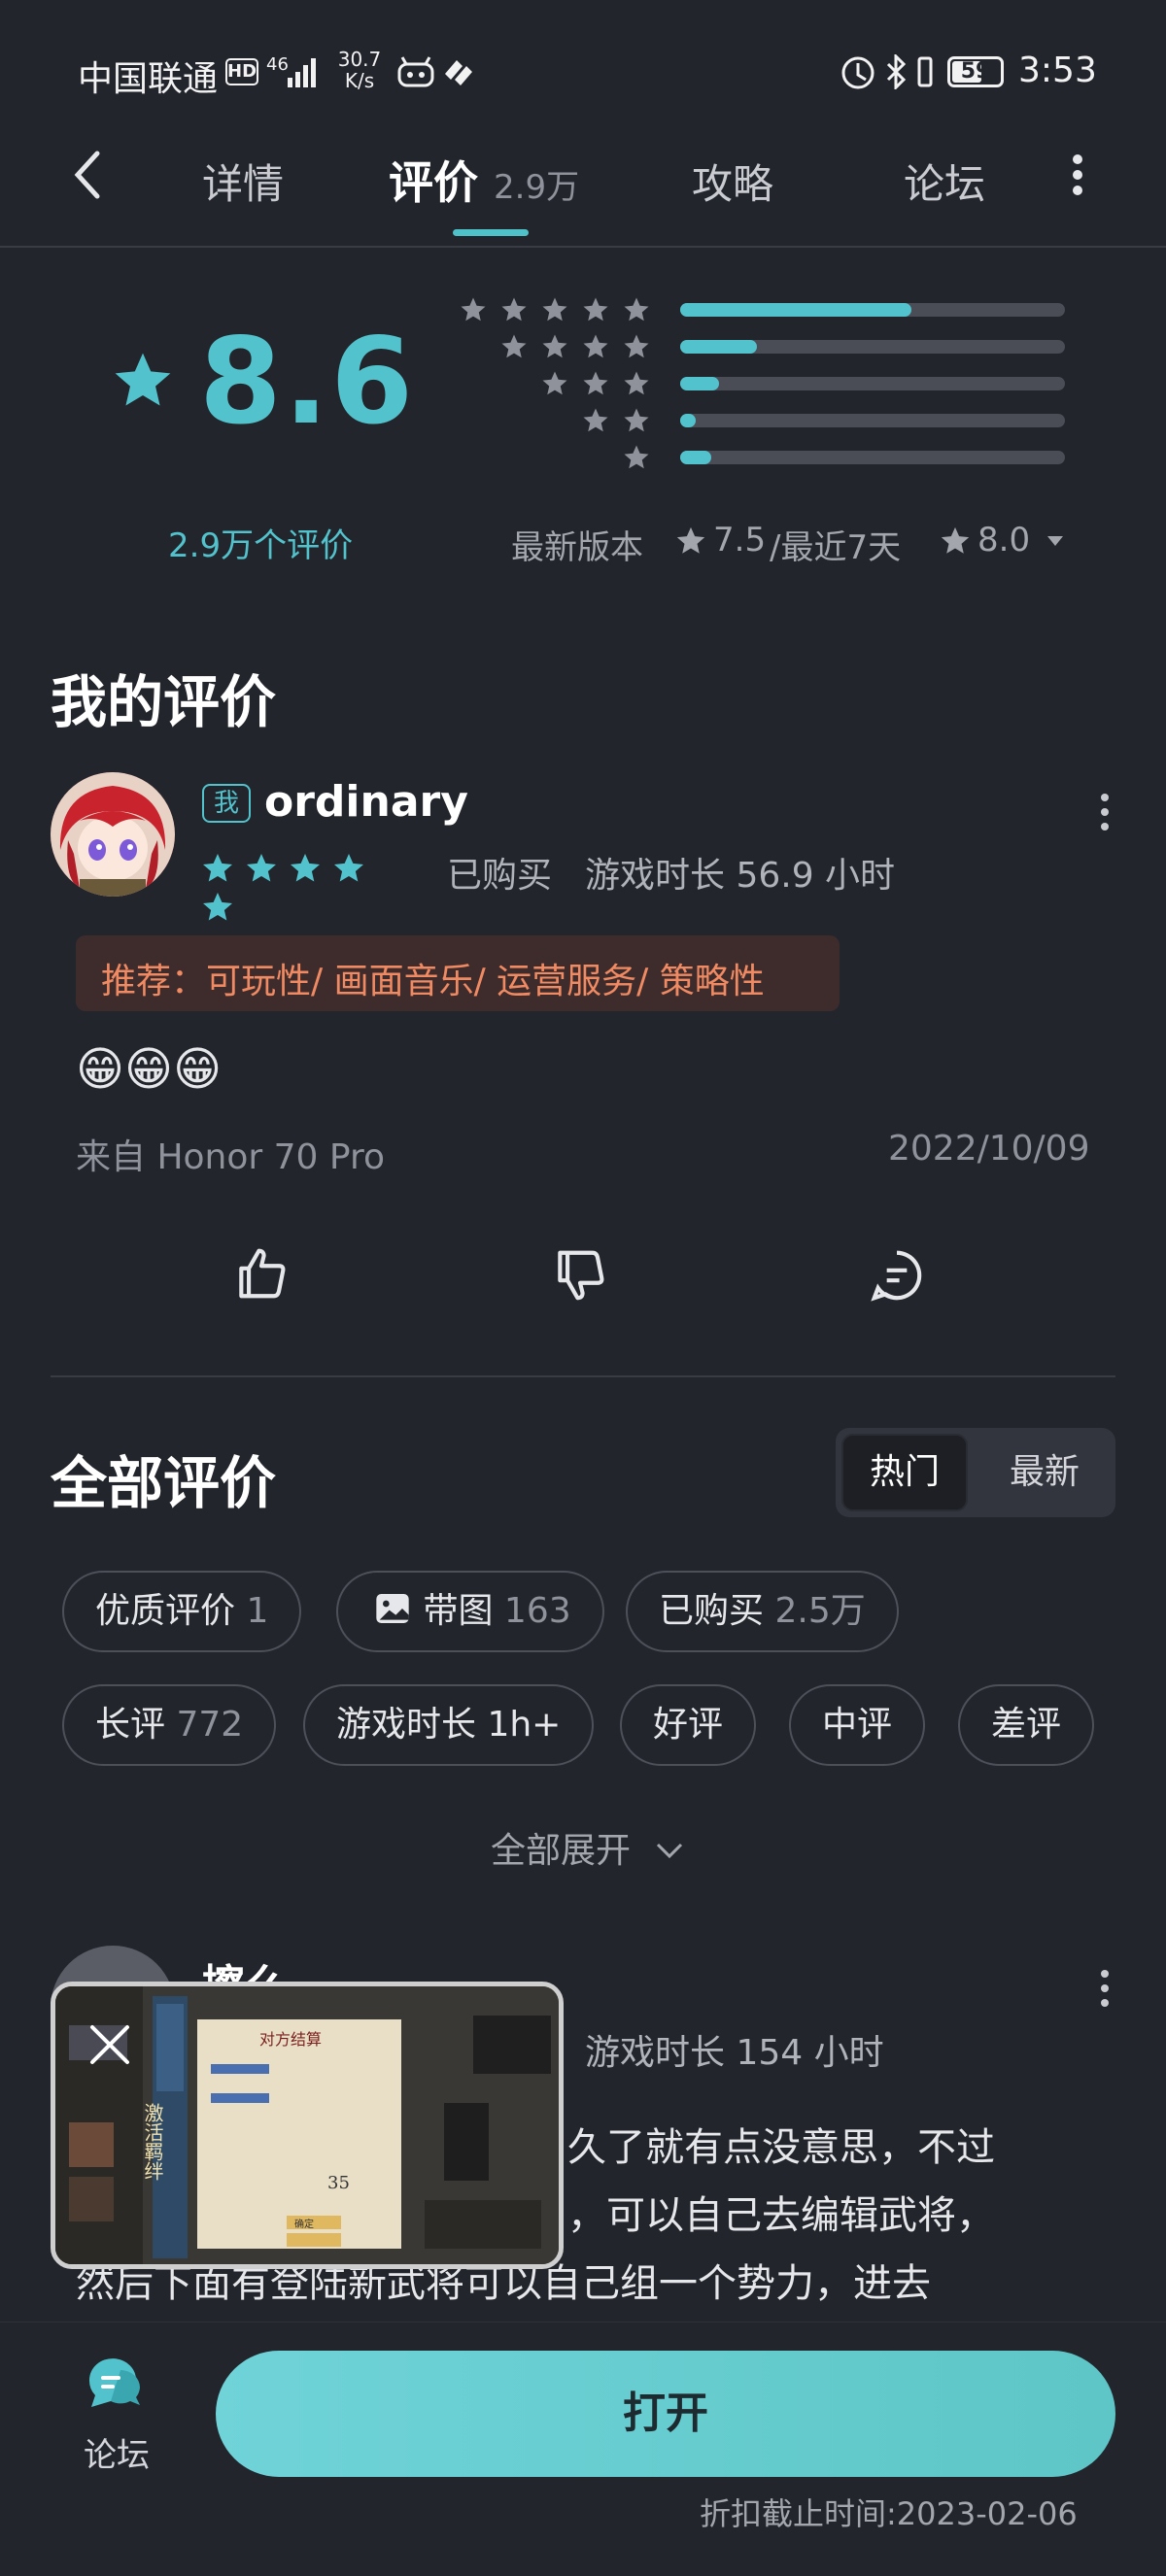  What do you see at coordinates (114, 2382) in the screenshot?
I see `forum-icon` at bounding box center [114, 2382].